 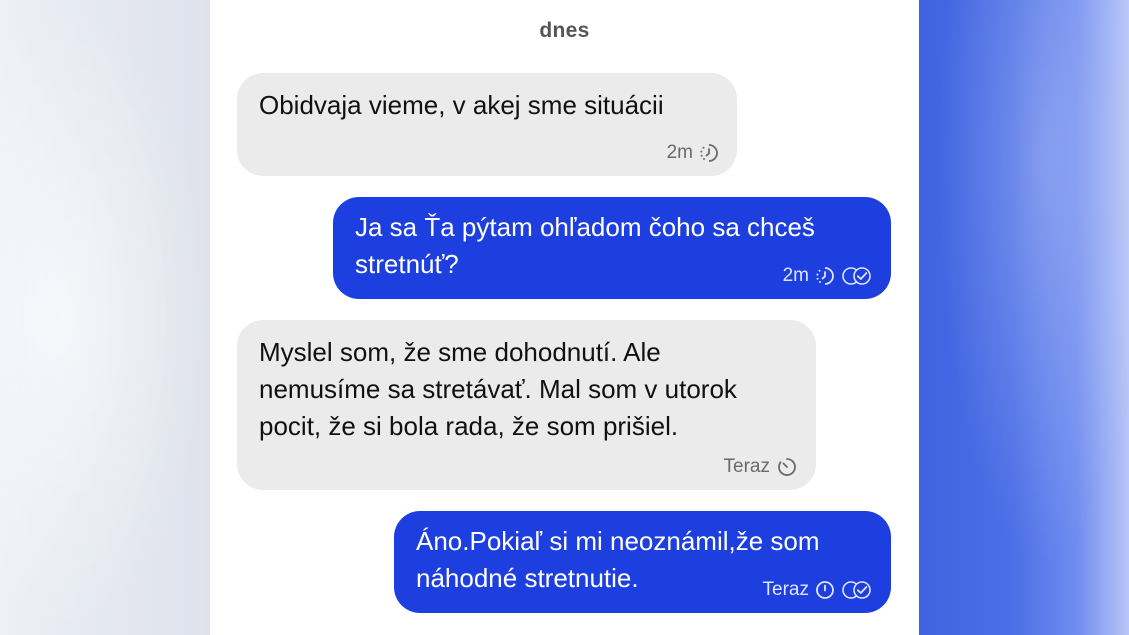 What do you see at coordinates (461, 105) in the screenshot?
I see `message-text: Obidvaja vieme, v akej sme situácii` at bounding box center [461, 105].